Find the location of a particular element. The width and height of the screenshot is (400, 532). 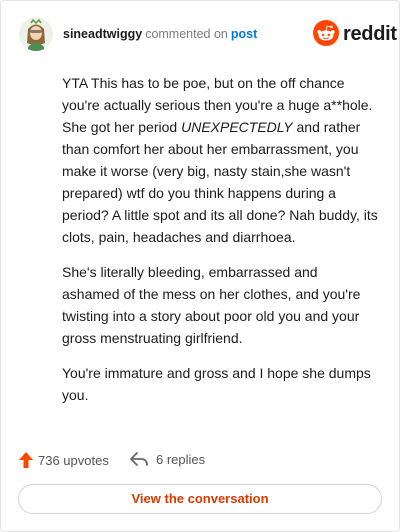

avatar is located at coordinates (36, 34).